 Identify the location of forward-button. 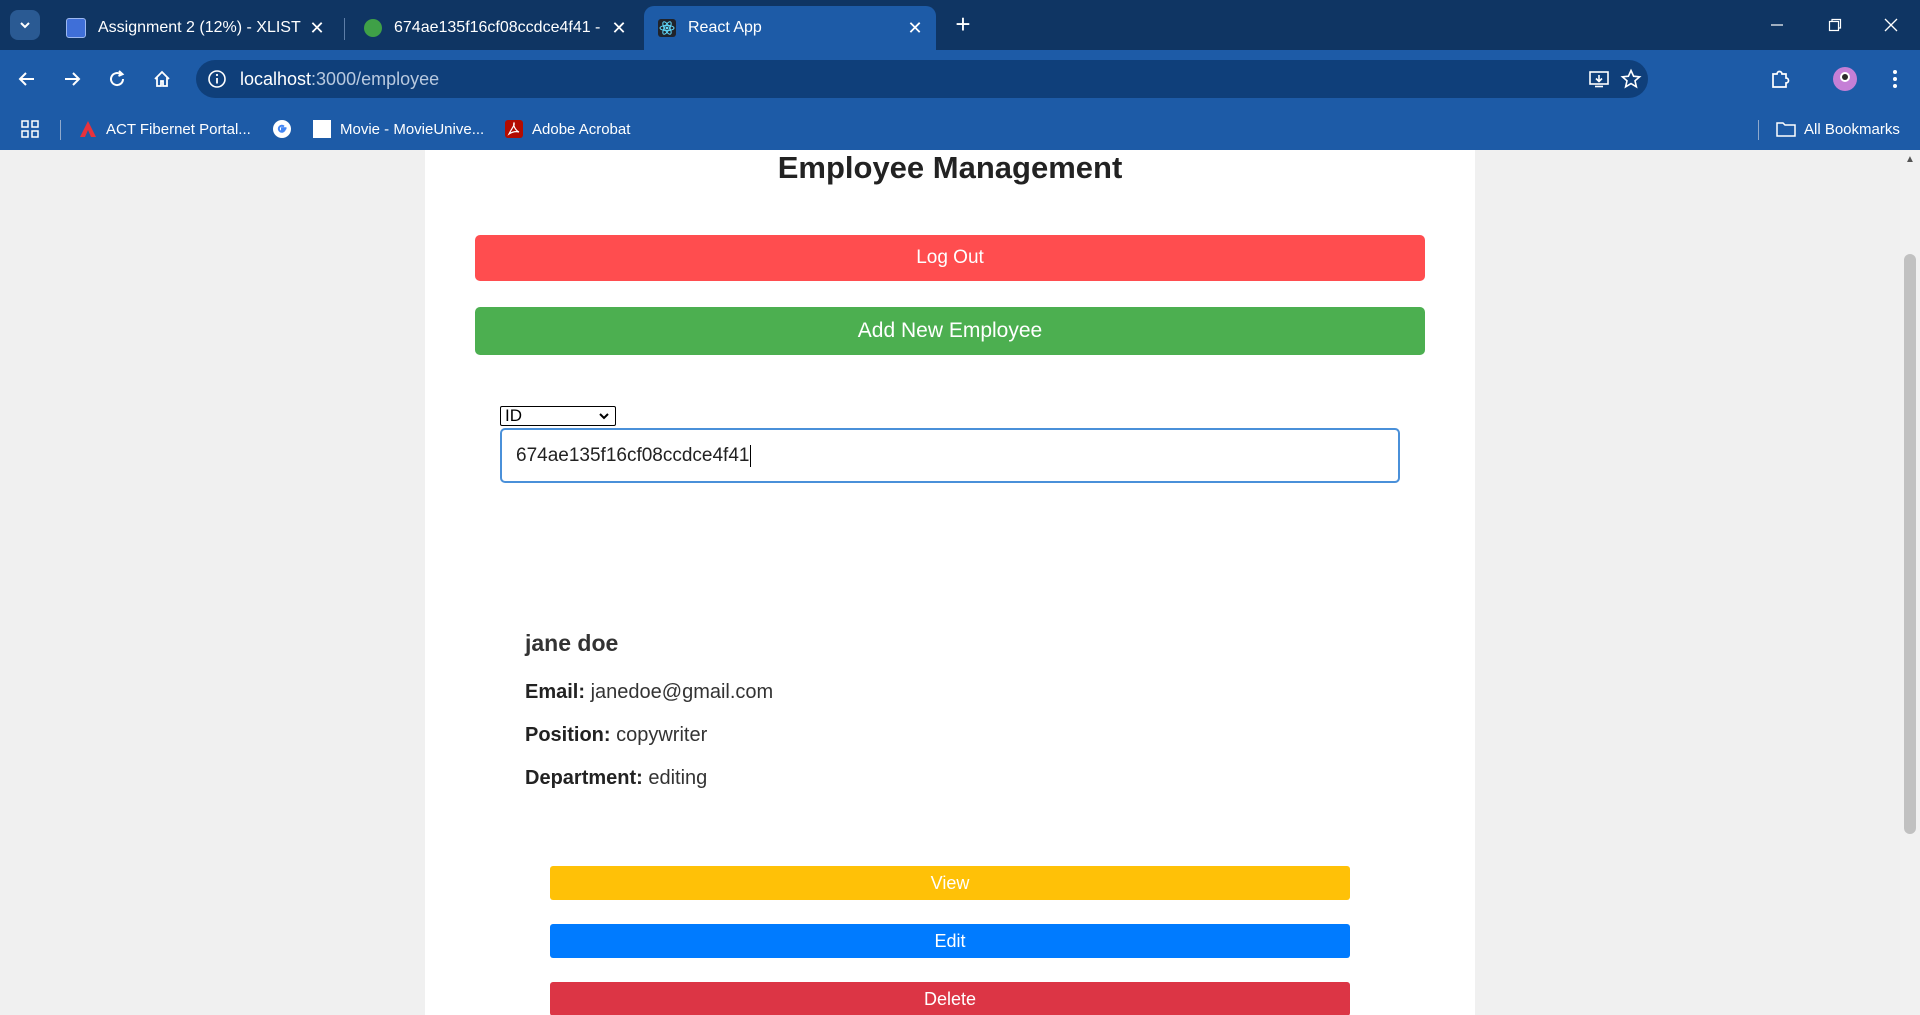
(72, 79).